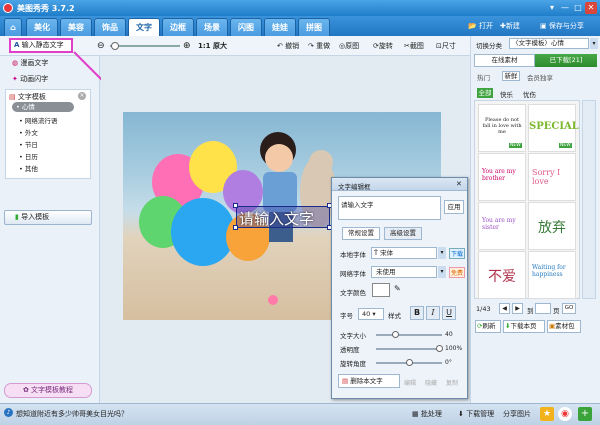 The height and width of the screenshot is (425, 600). What do you see at coordinates (449, 313) in the screenshot?
I see `underline-button: U` at bounding box center [449, 313].